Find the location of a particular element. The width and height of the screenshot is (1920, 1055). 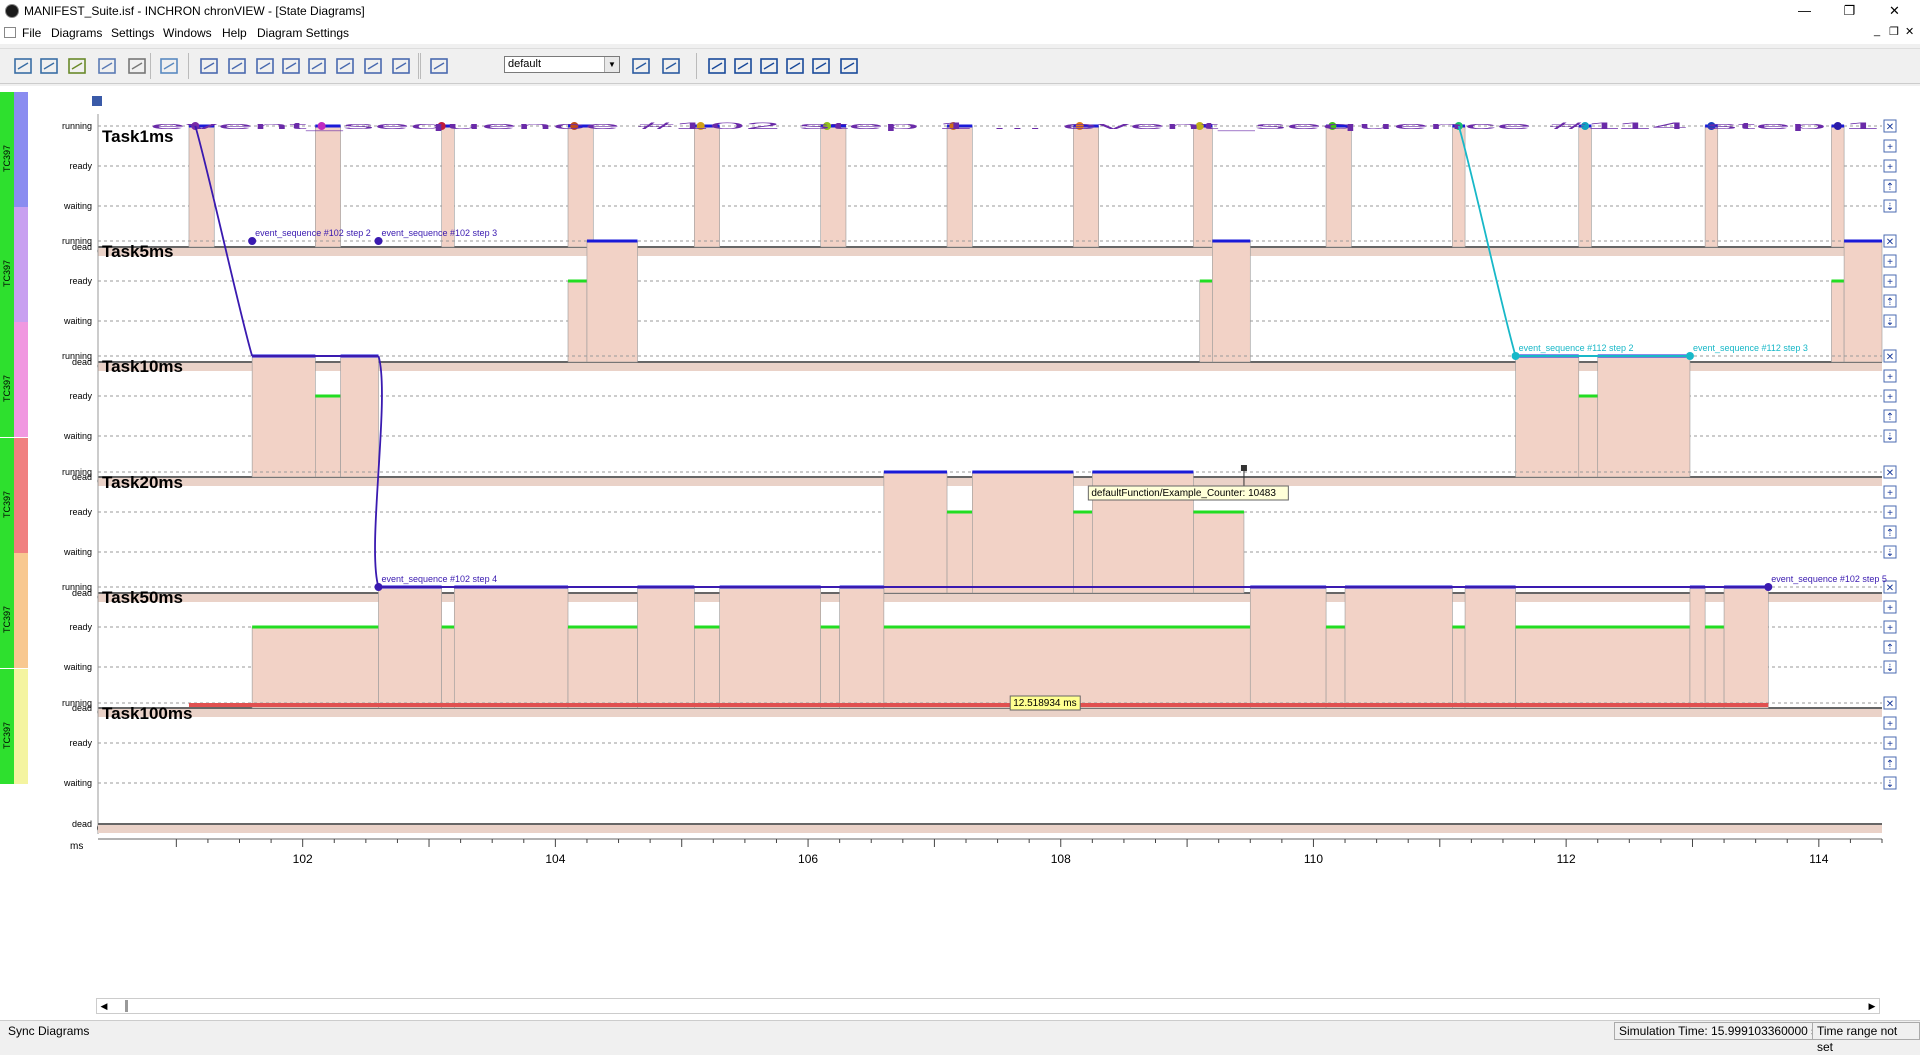

menu-diagram-settings: Diagram Settings is located at coordinates (303, 33).